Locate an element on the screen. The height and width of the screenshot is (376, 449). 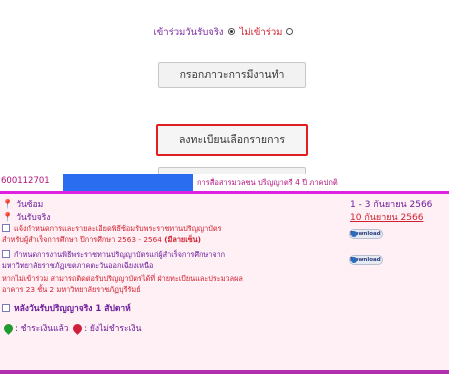
attendance-option-no: ไม่เข้าร่วม is located at coordinates (261, 32).